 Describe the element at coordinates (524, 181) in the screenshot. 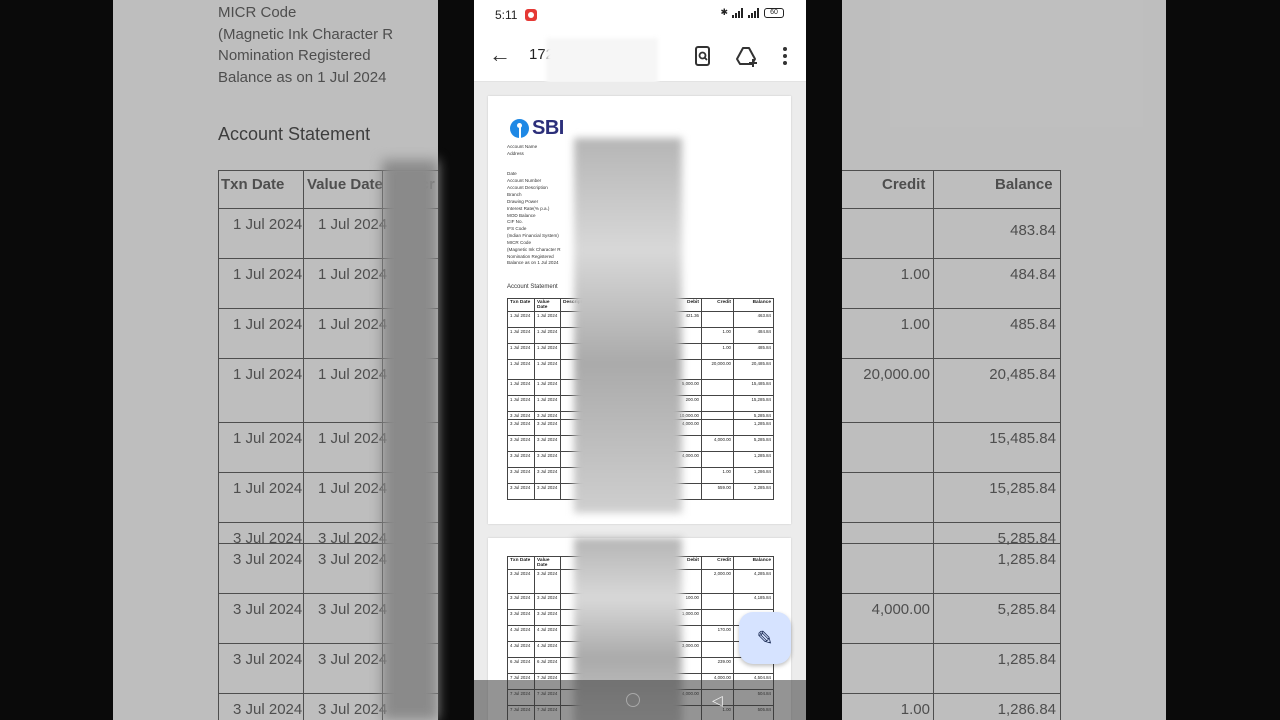

I see `info-label: Account Number` at that location.